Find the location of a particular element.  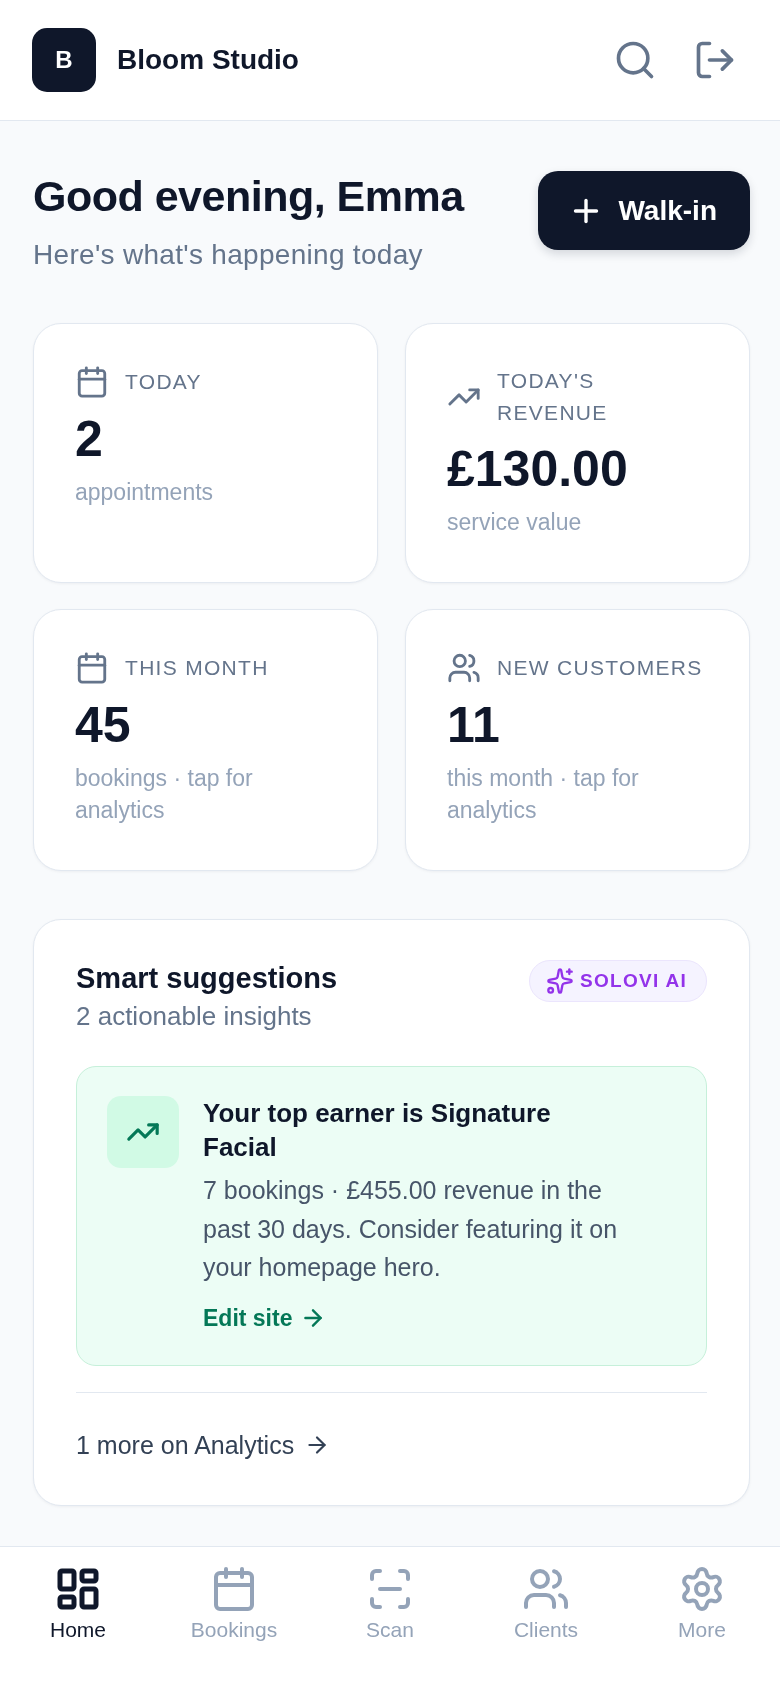

stat-label: TODAY is located at coordinates (163, 382).